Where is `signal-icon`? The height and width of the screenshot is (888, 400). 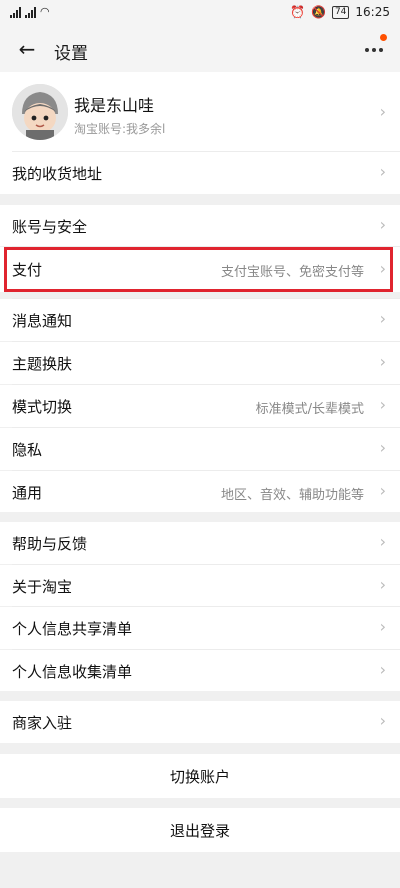 signal-icon is located at coordinates (15, 12).